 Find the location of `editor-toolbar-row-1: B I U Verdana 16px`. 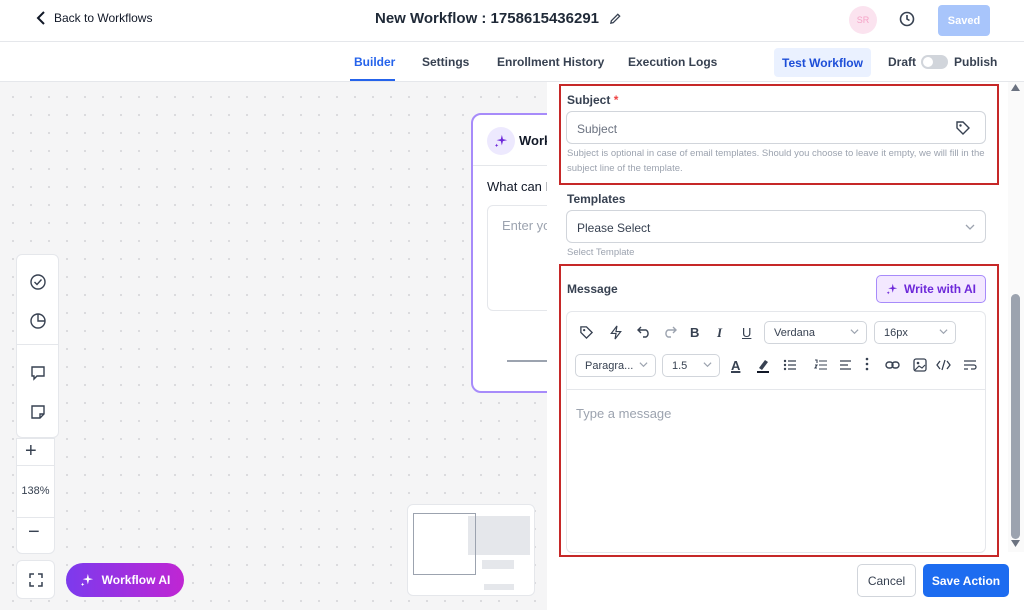

editor-toolbar-row-1: B I U Verdana 16px is located at coordinates (776, 331).